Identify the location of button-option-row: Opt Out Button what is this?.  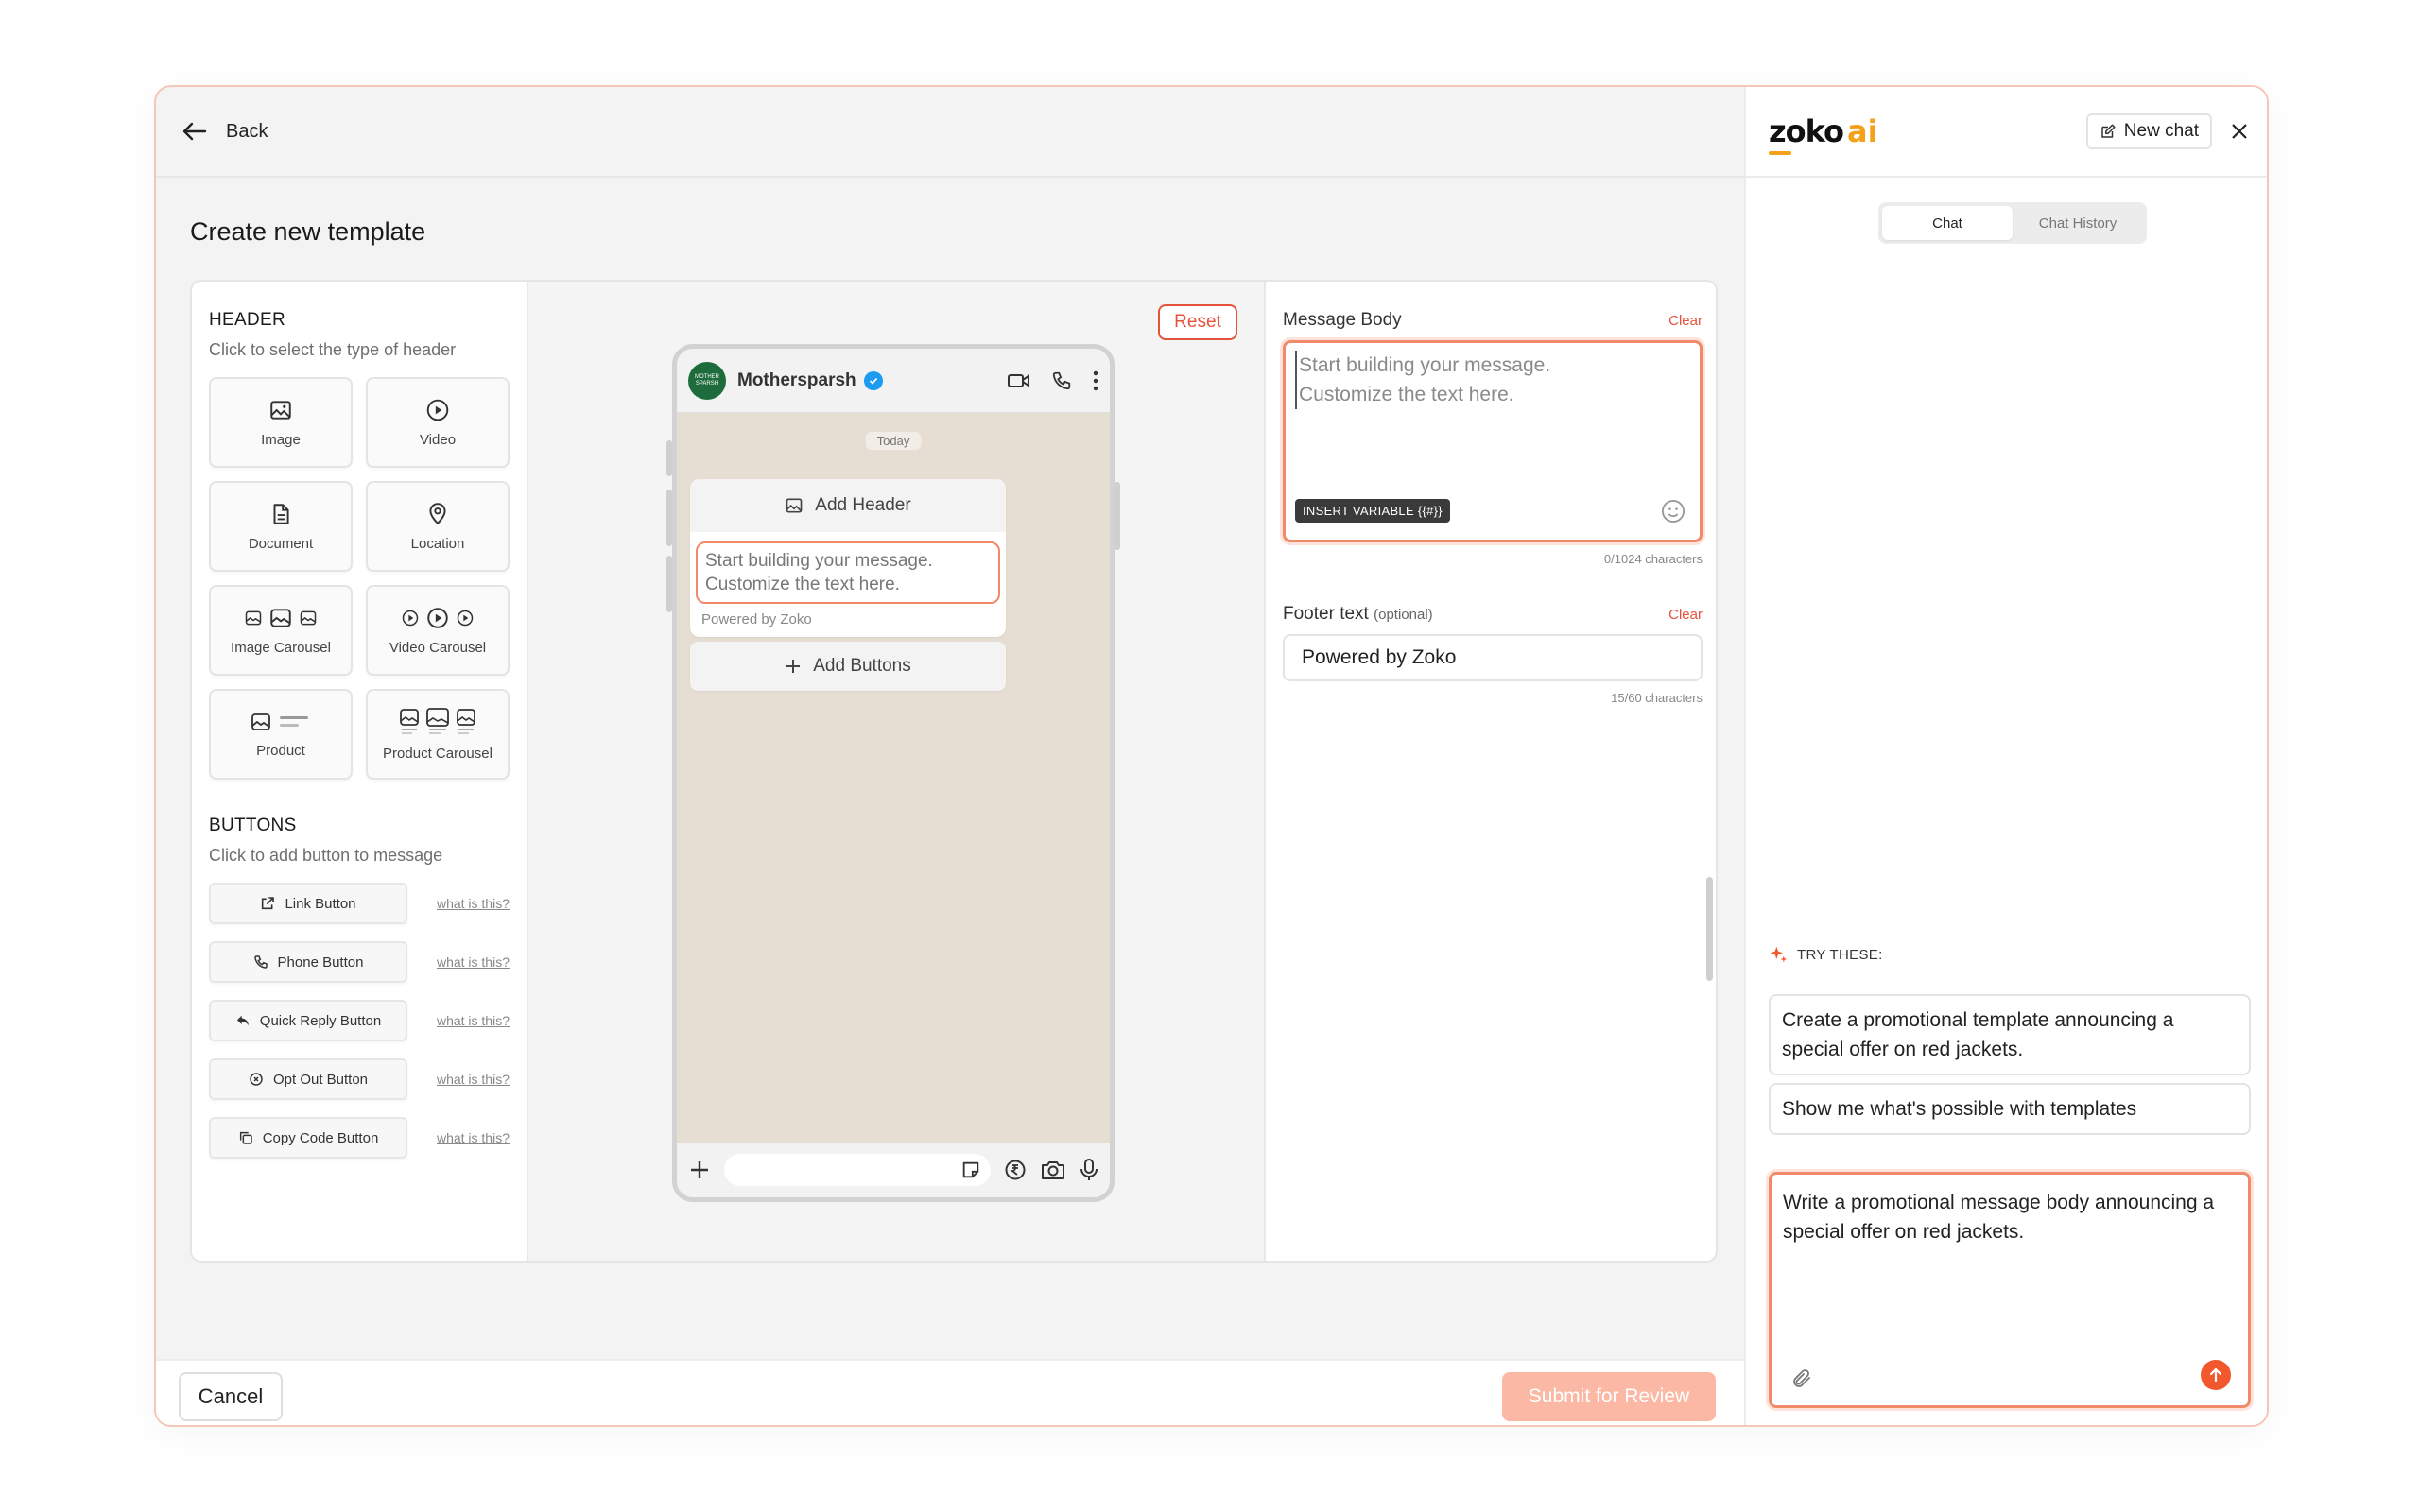
(359, 1079).